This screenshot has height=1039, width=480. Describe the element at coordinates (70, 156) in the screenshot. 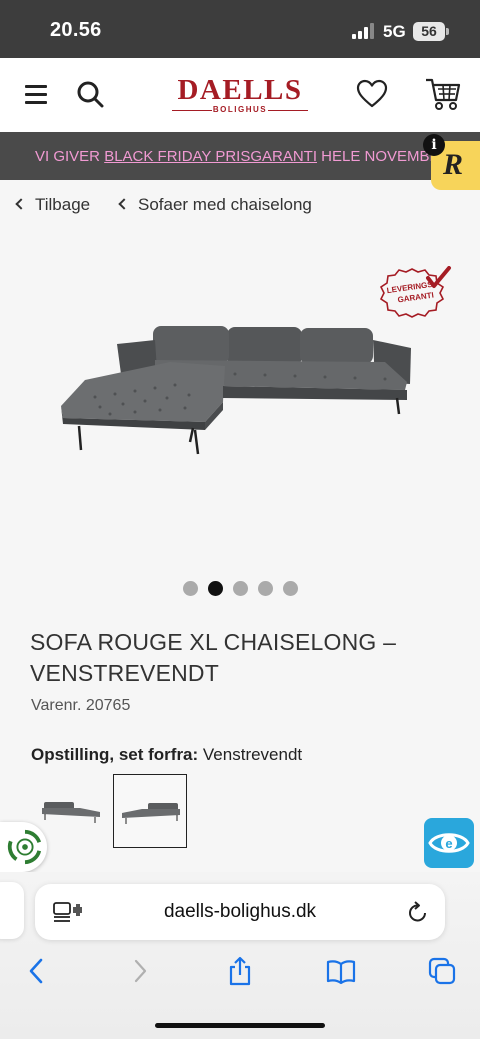

I see `banner-prefix: VI GIVER` at that location.